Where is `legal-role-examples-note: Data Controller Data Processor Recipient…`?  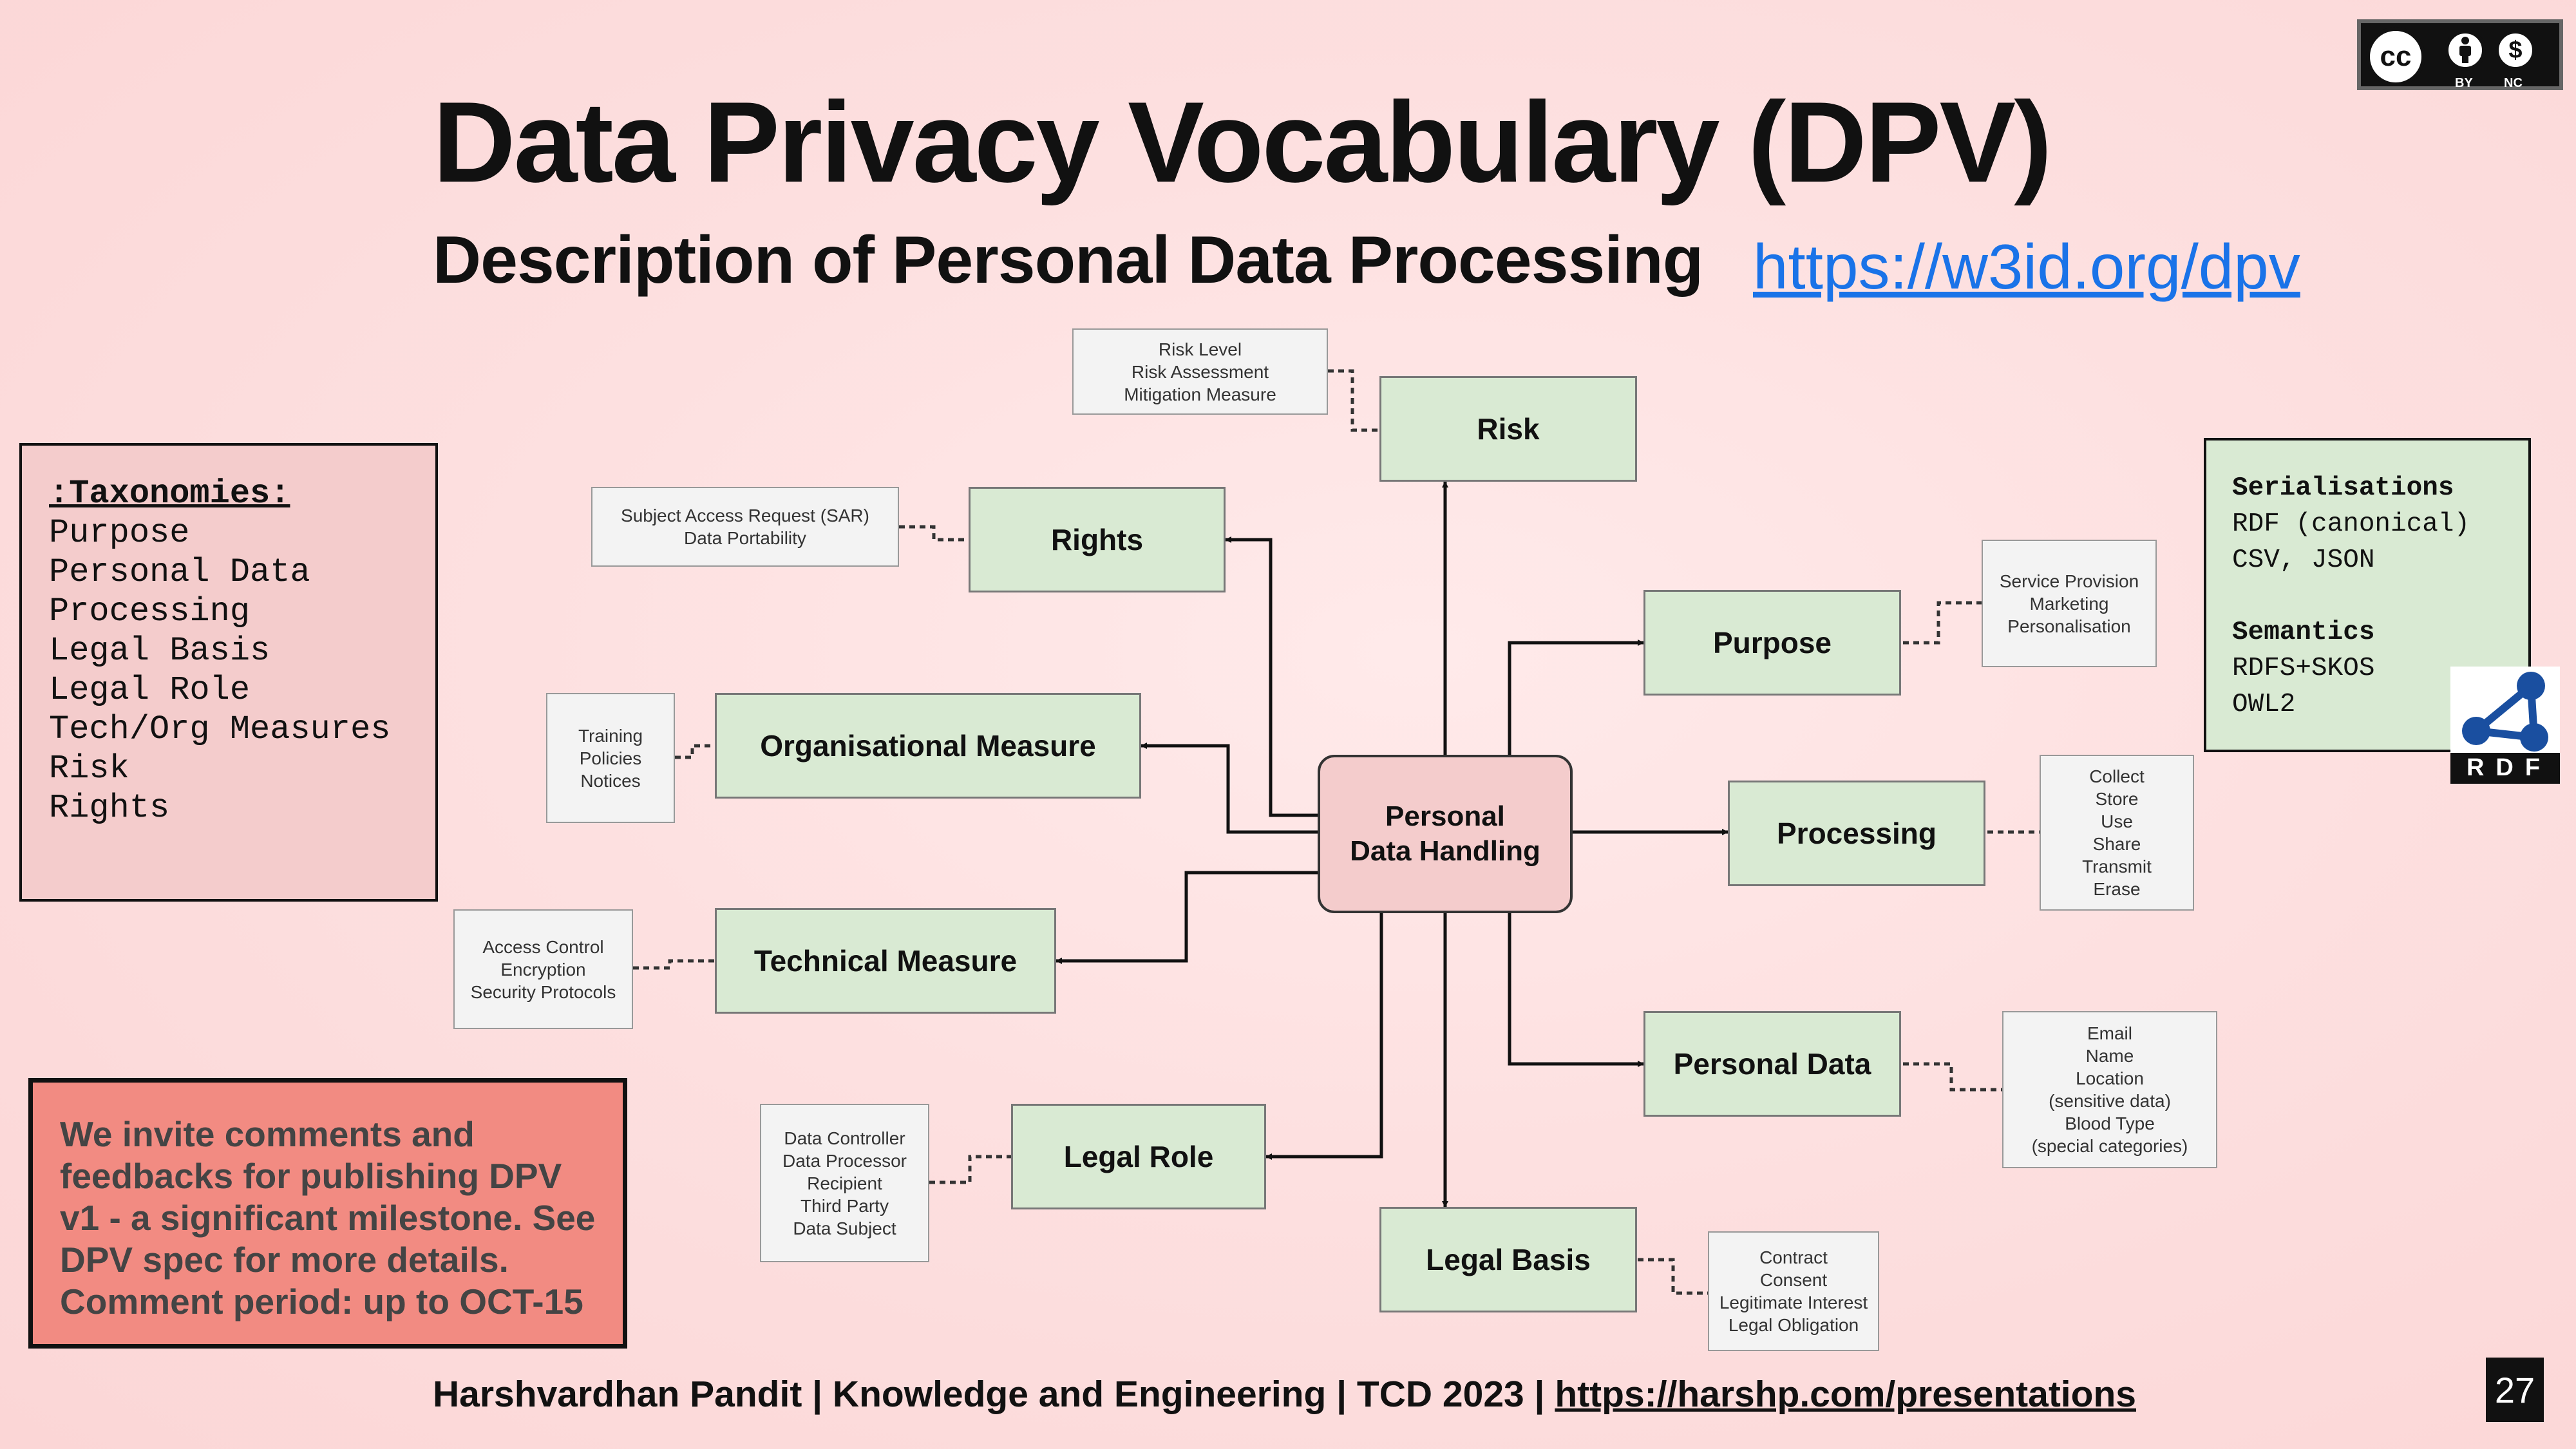 legal-role-examples-note: Data Controller Data Processor Recipient… is located at coordinates (845, 1183).